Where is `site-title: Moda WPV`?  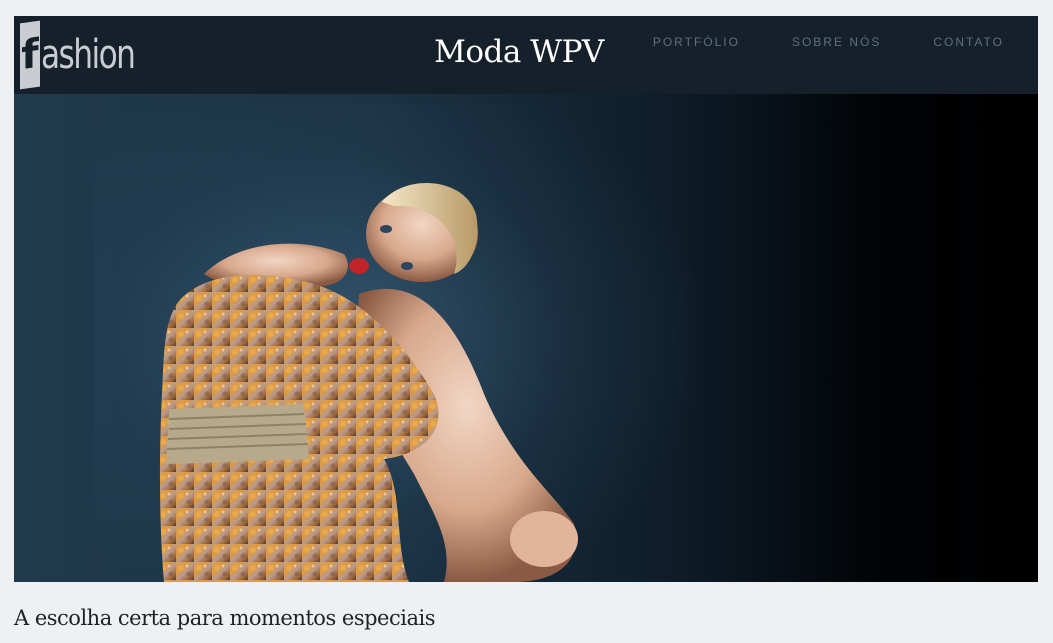
site-title: Moda WPV is located at coordinates (519, 52).